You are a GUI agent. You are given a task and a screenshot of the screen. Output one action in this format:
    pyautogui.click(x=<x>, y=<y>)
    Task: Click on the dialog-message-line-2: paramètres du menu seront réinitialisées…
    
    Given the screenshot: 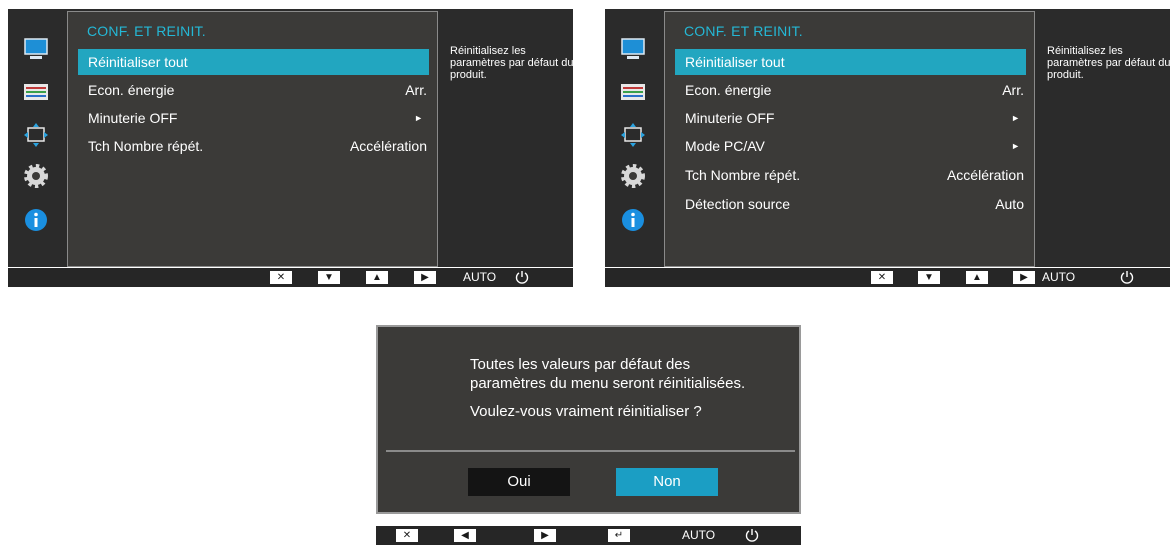 What is the action you would take?
    pyautogui.click(x=608, y=383)
    